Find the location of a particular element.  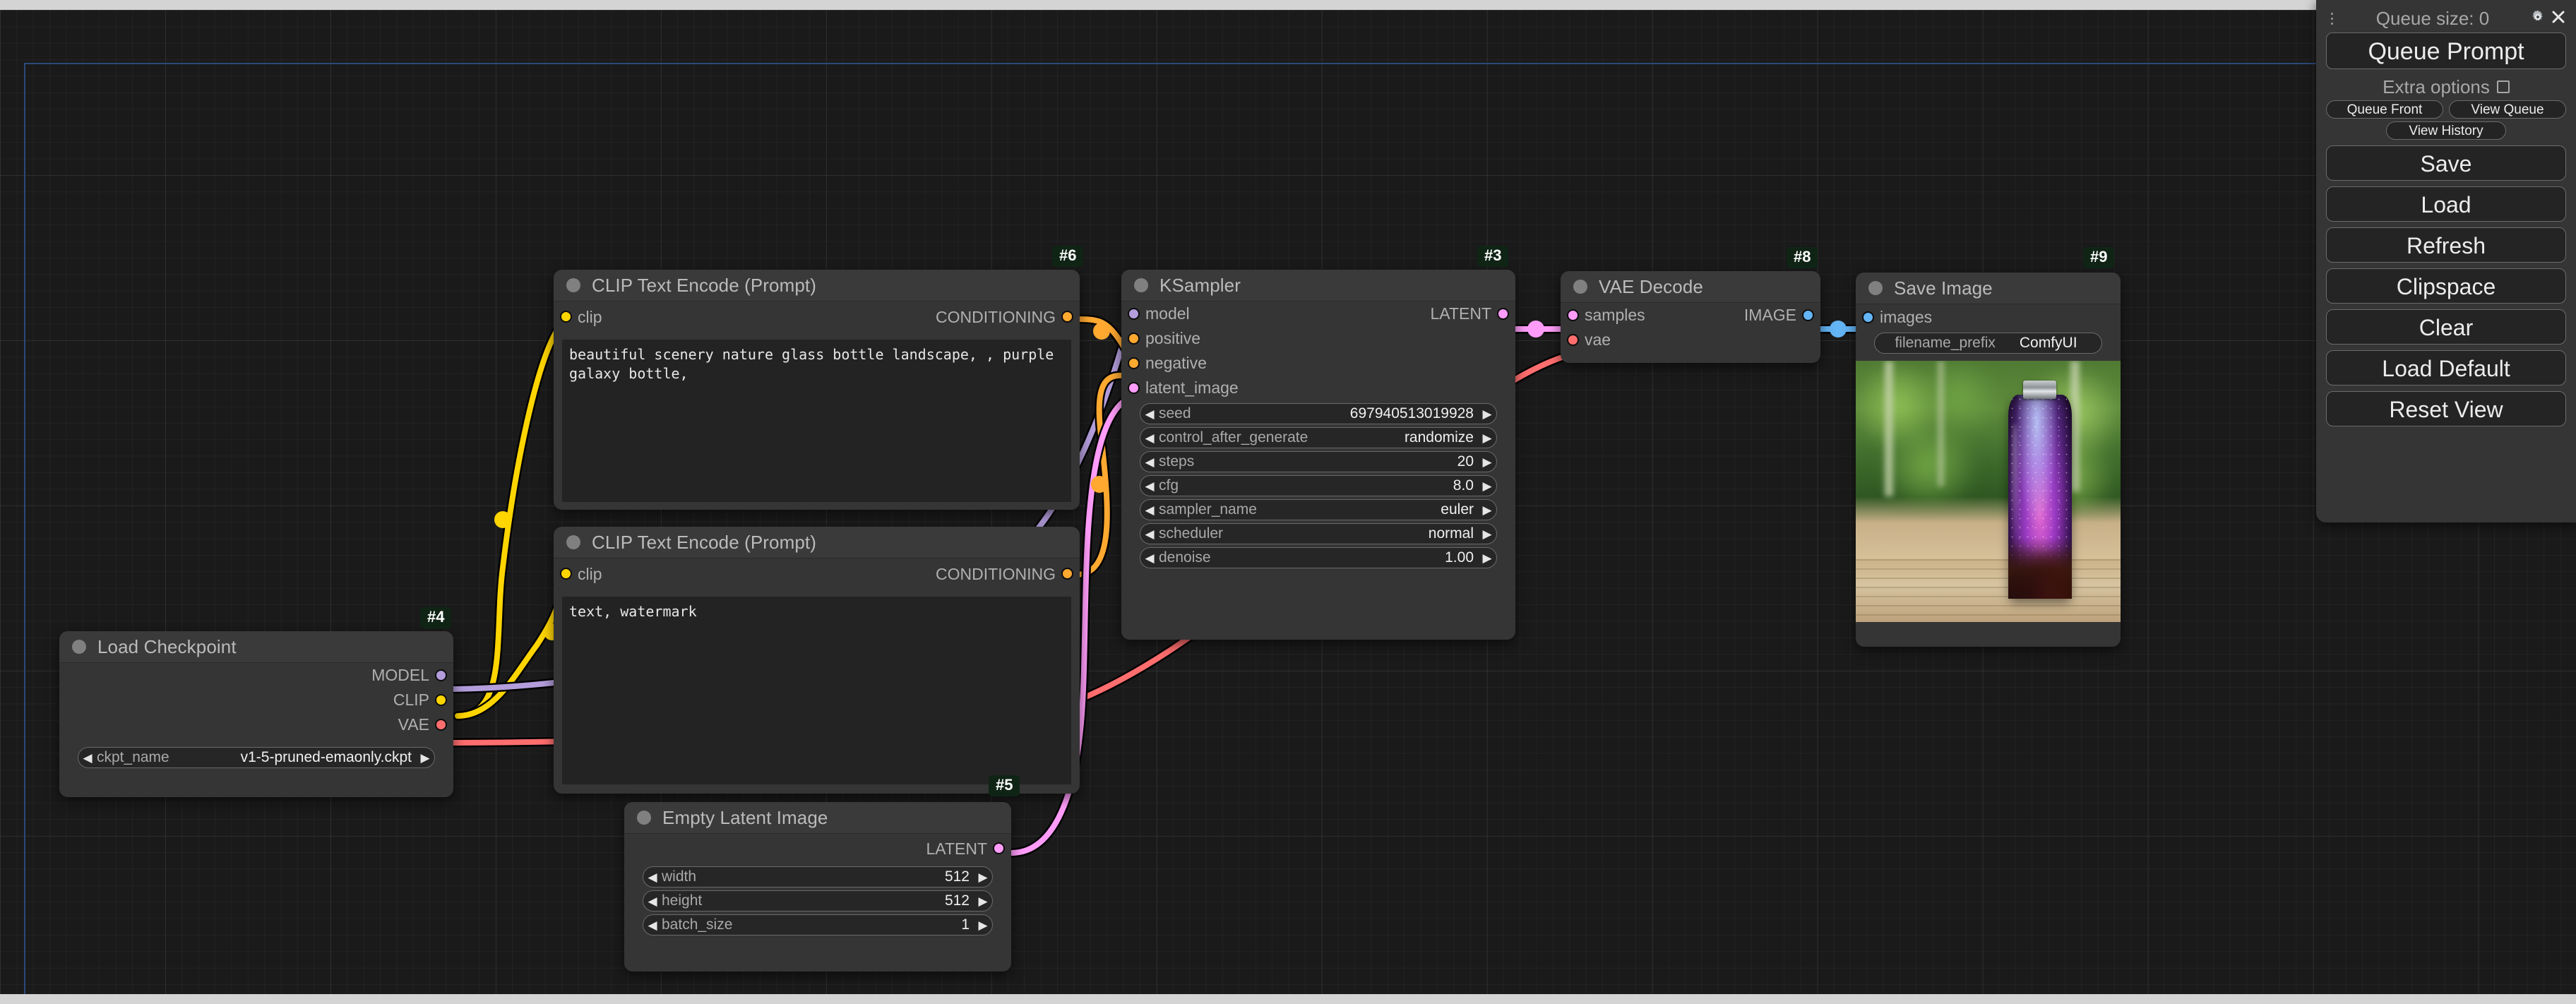

widget-cfg: ◀ cfg 8.0 ▶ is located at coordinates (1318, 485).